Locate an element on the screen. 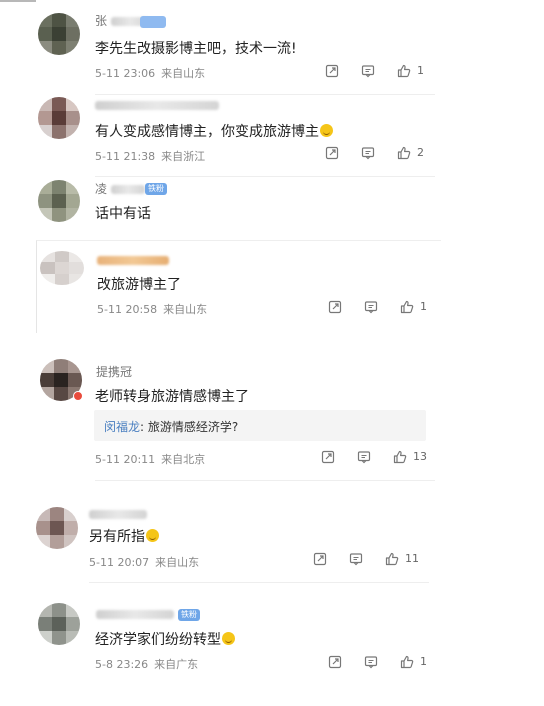  comment-actions: 2 is located at coordinates (377, 154).